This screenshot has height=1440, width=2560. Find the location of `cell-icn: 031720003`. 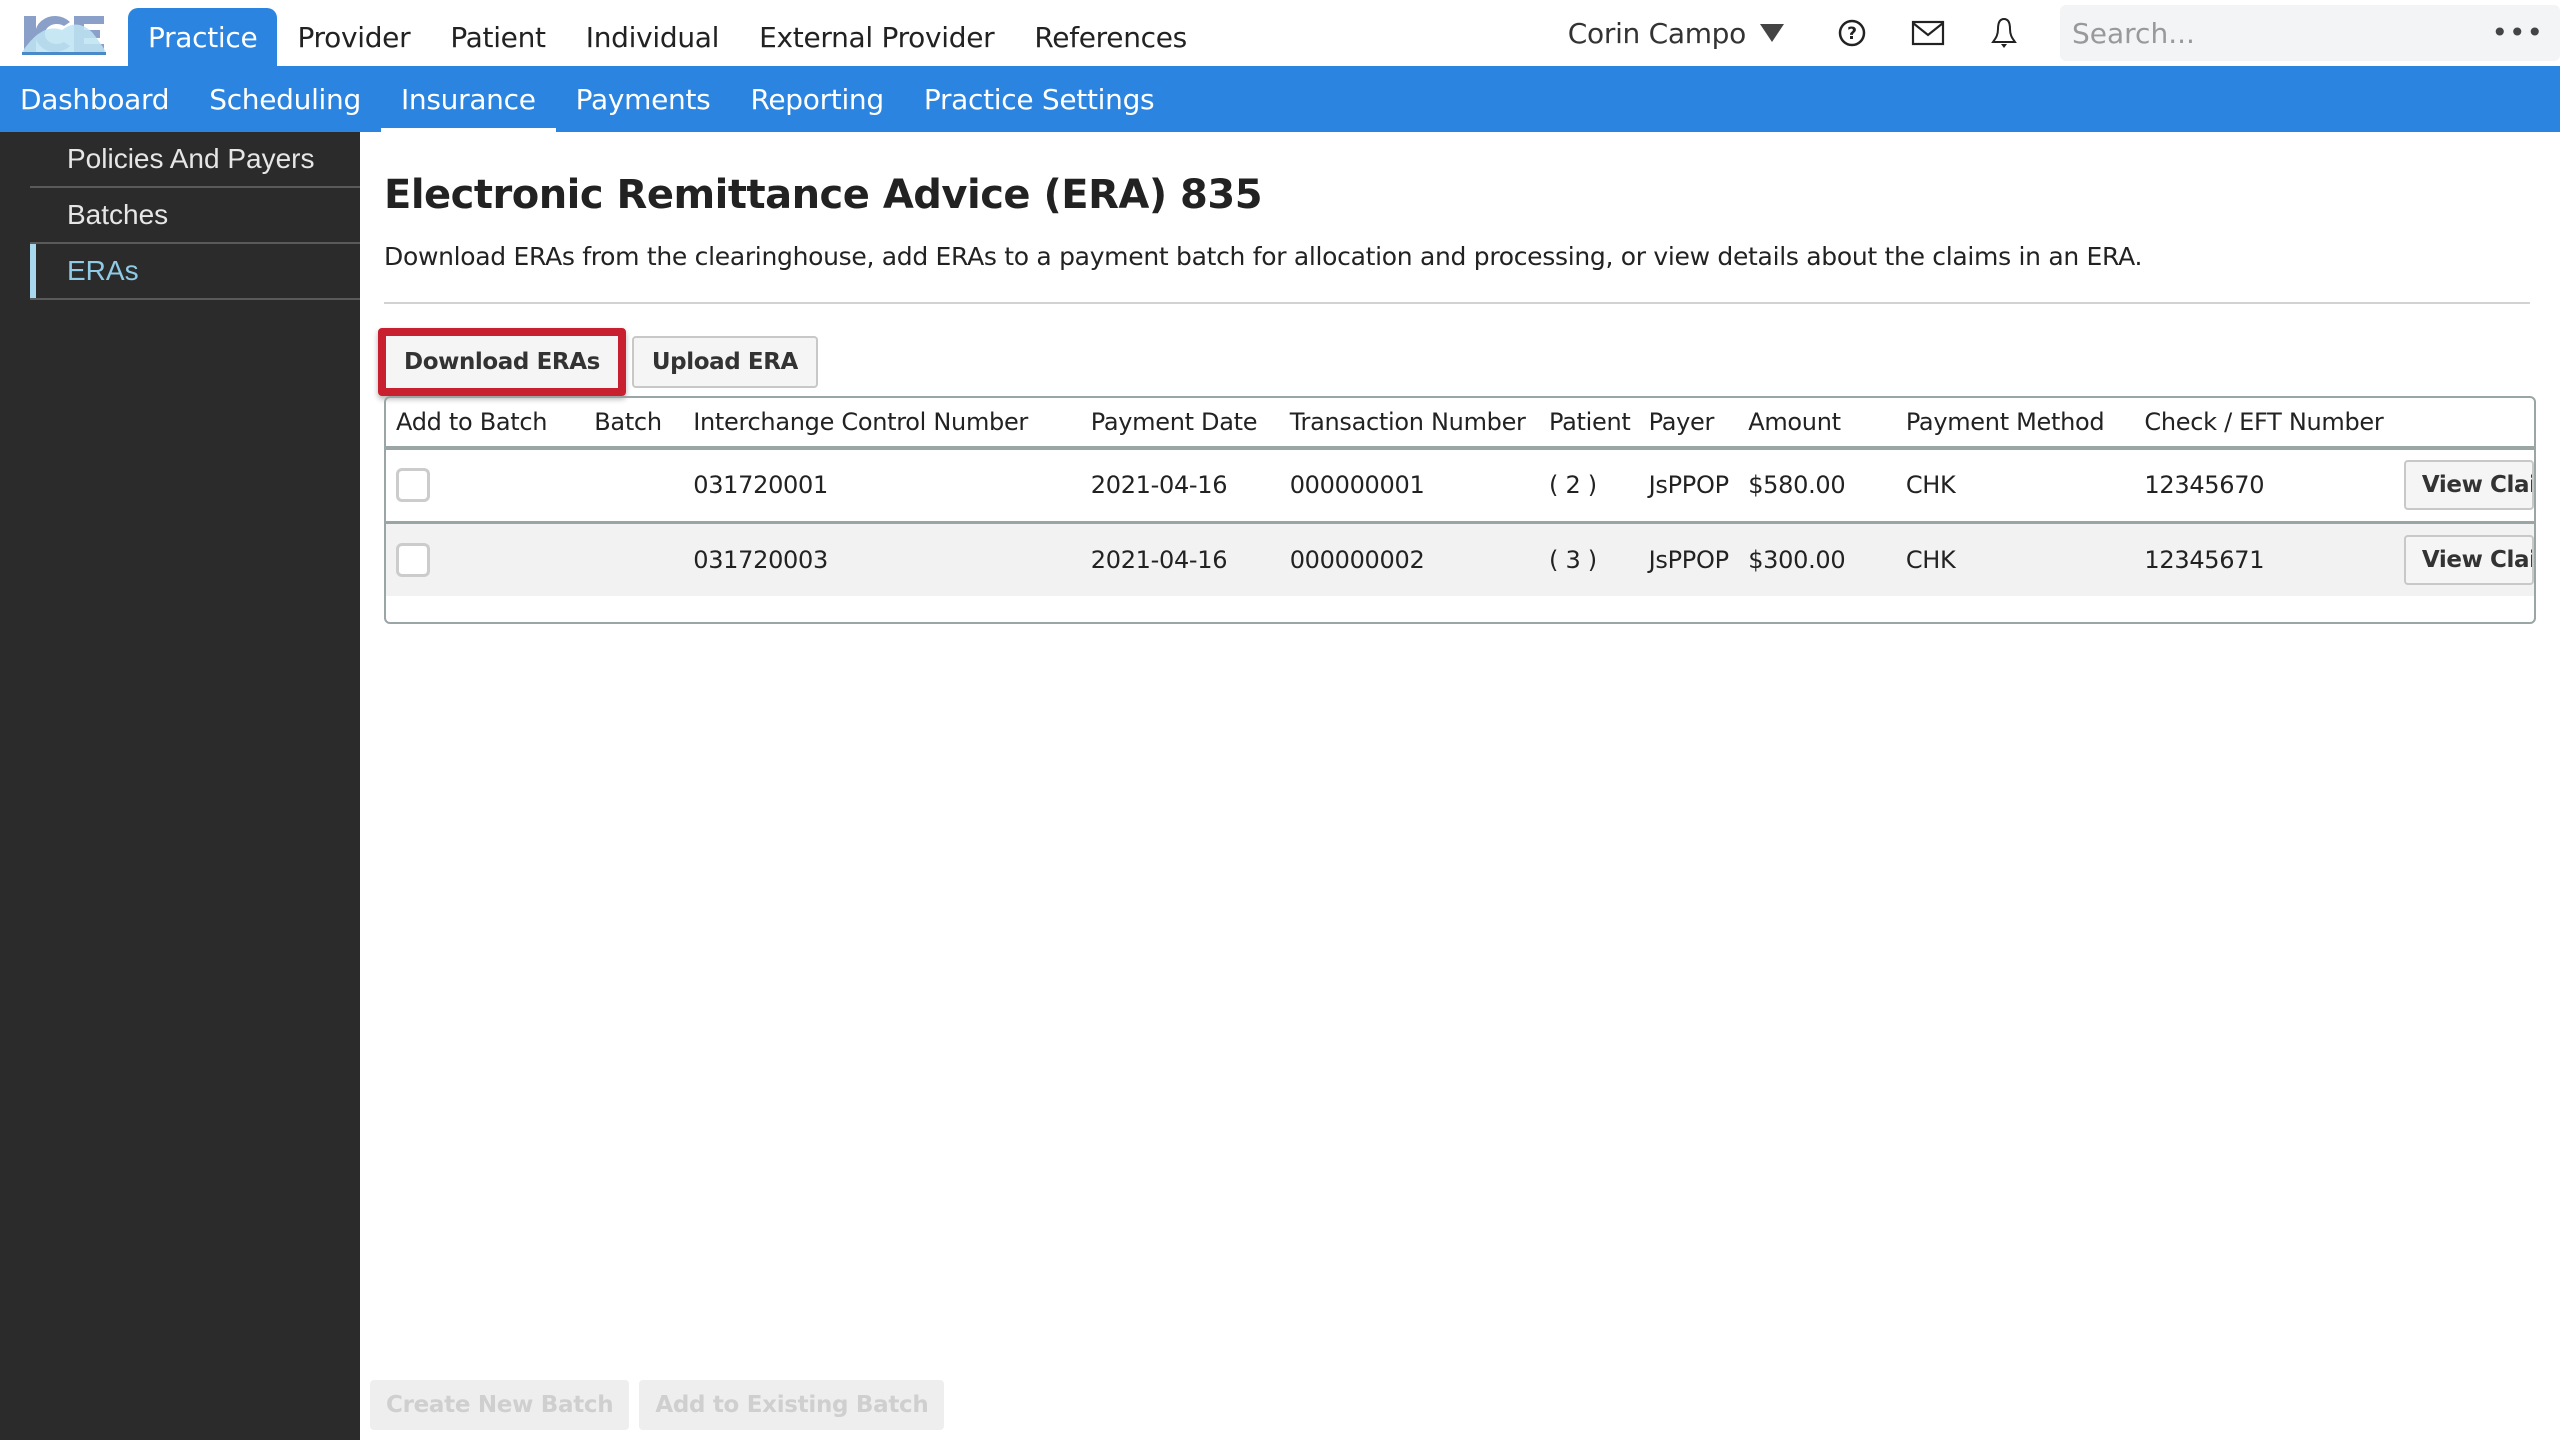

cell-icn: 031720003 is located at coordinates (760, 559).